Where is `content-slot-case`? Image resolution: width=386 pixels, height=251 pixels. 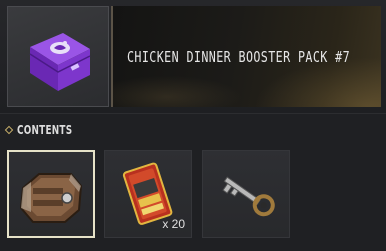
content-slot-case is located at coordinates (51, 194).